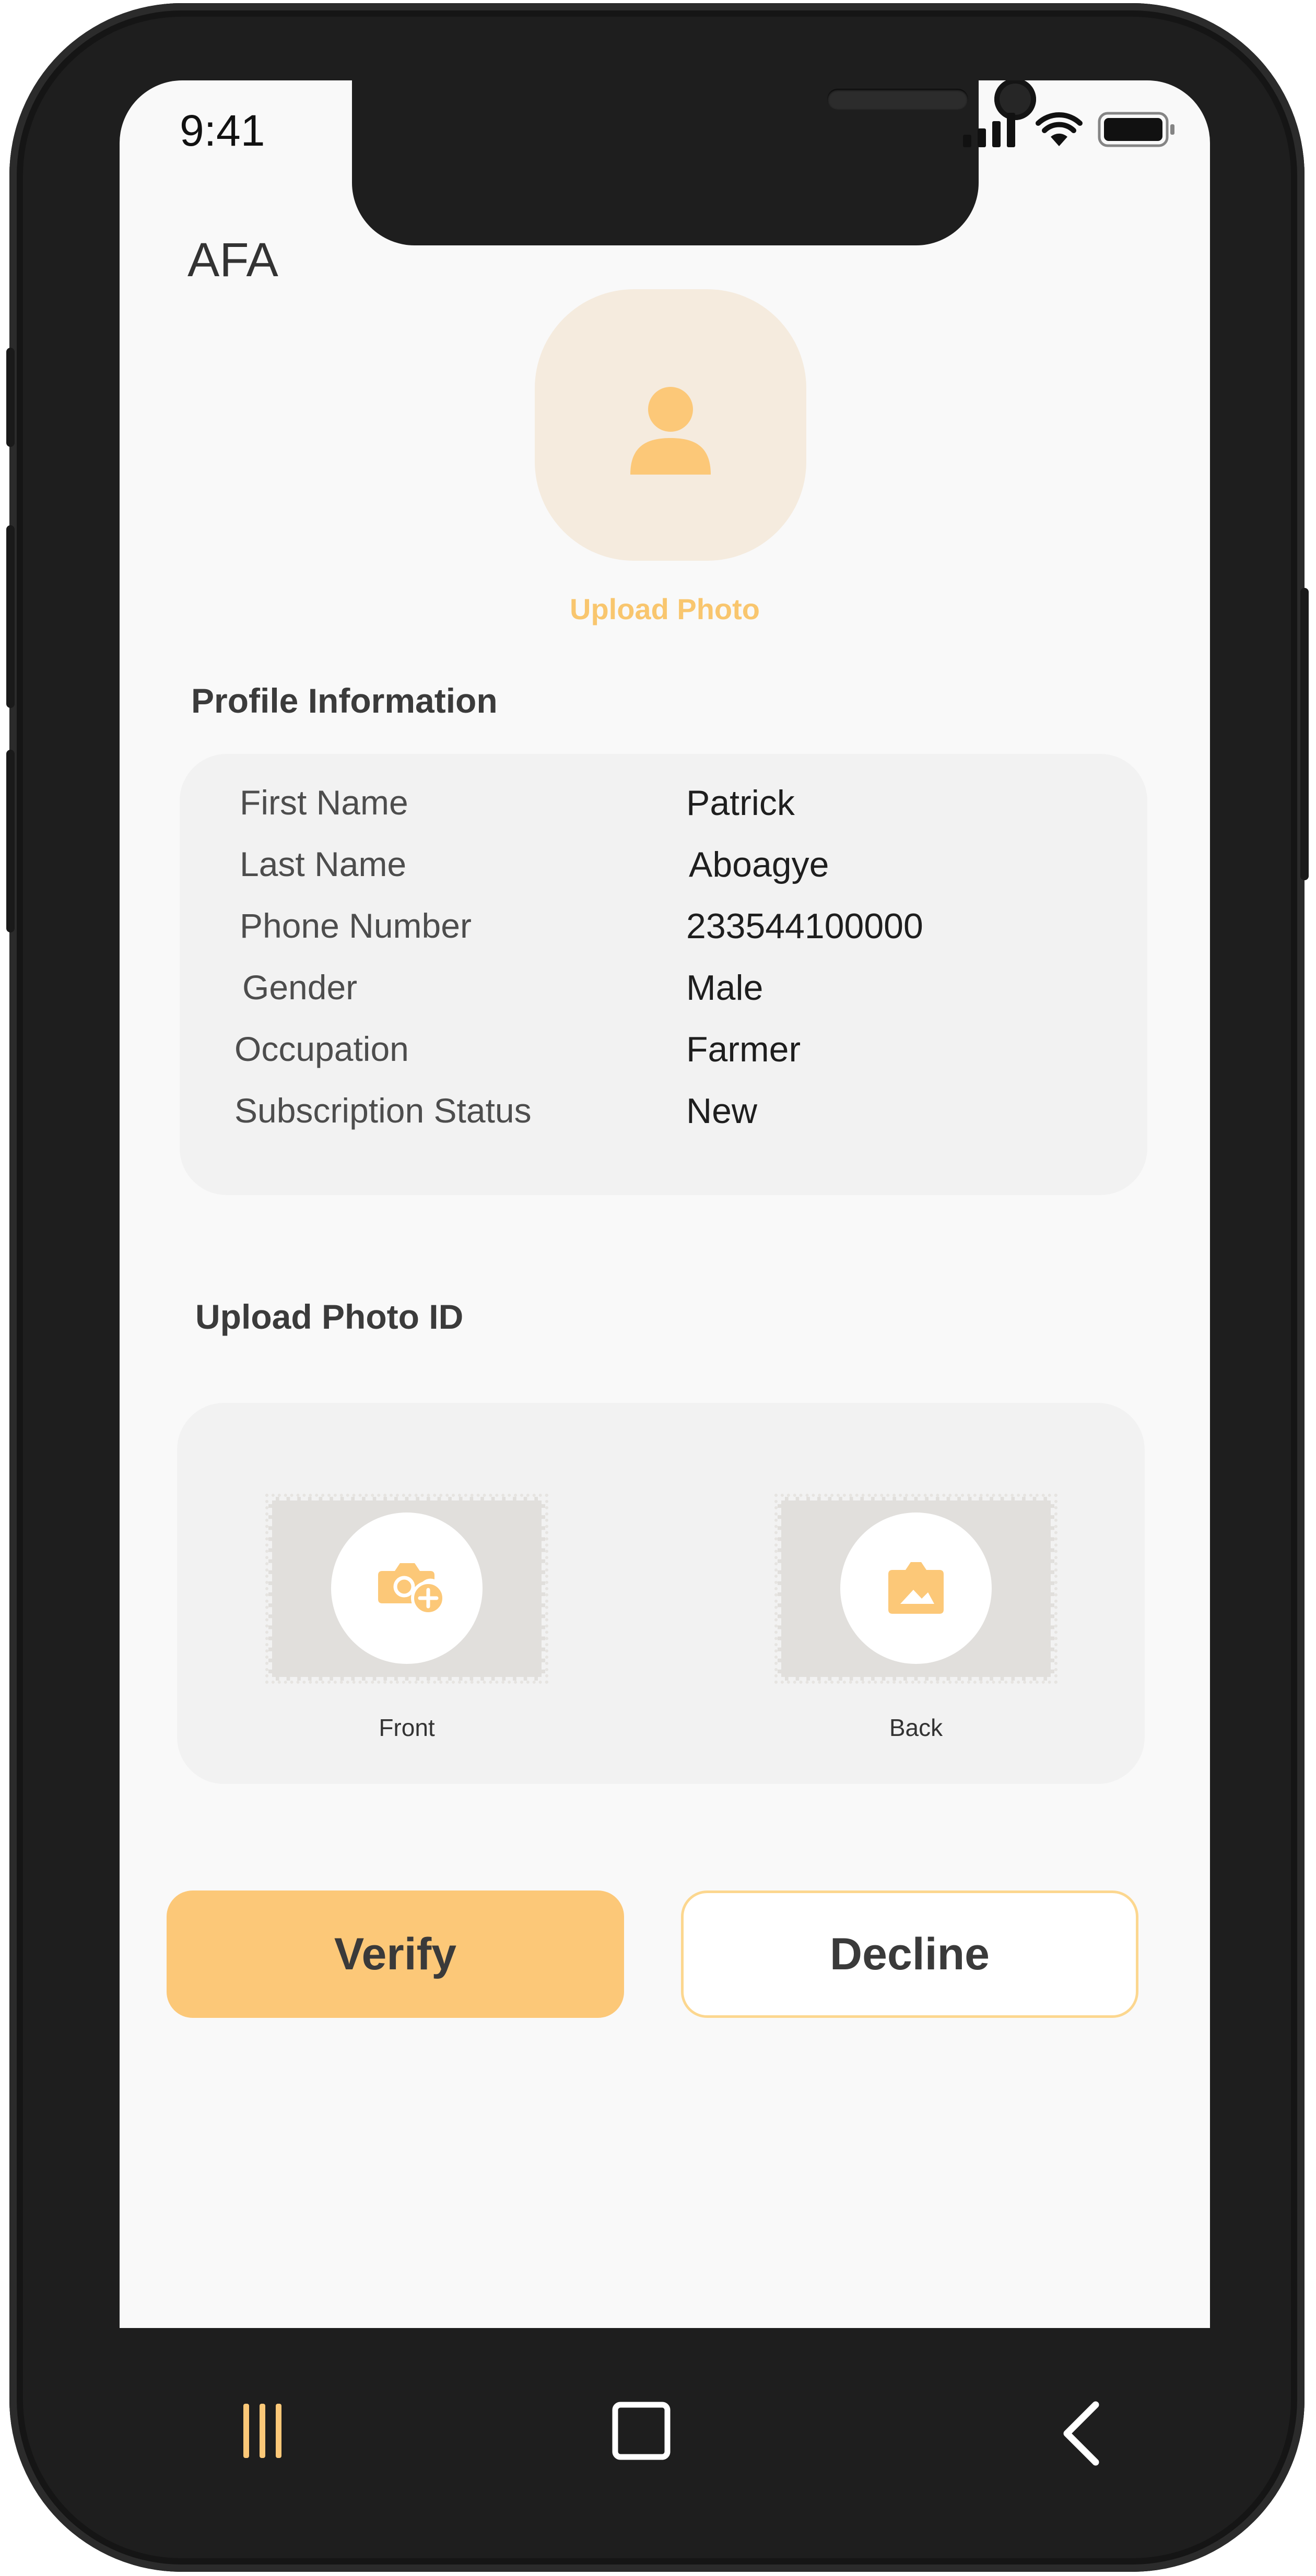  Describe the element at coordinates (694, 162) in the screenshot. I see `notch` at that location.